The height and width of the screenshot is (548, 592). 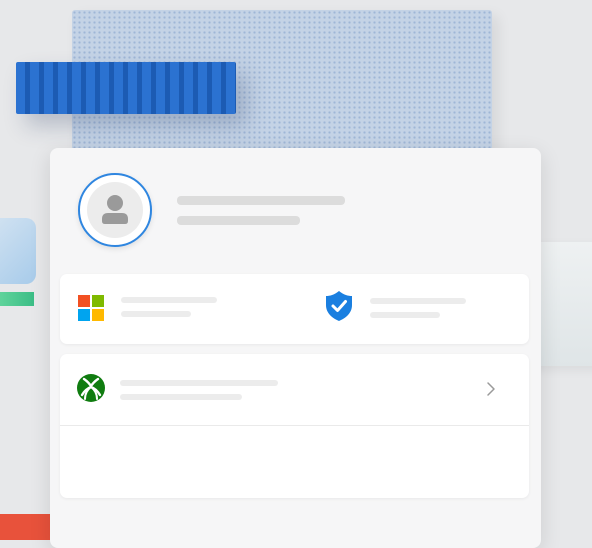 I want to click on empty-list-item, so click(x=294, y=462).